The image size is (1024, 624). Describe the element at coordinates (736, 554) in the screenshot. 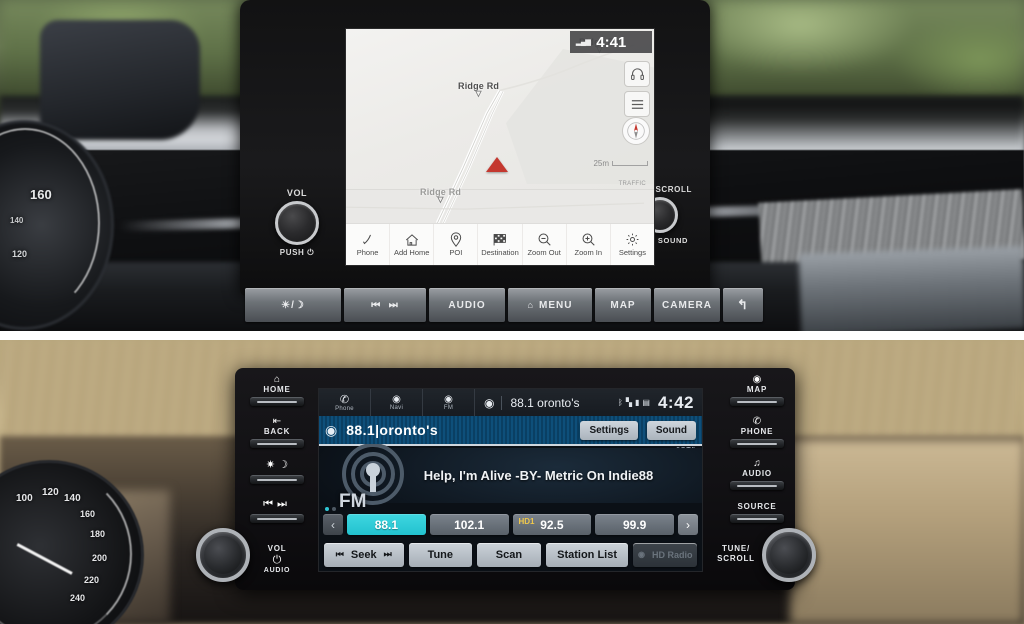

I see `tune-scroll-label-bottom: TUNE/ SCROLL` at that location.